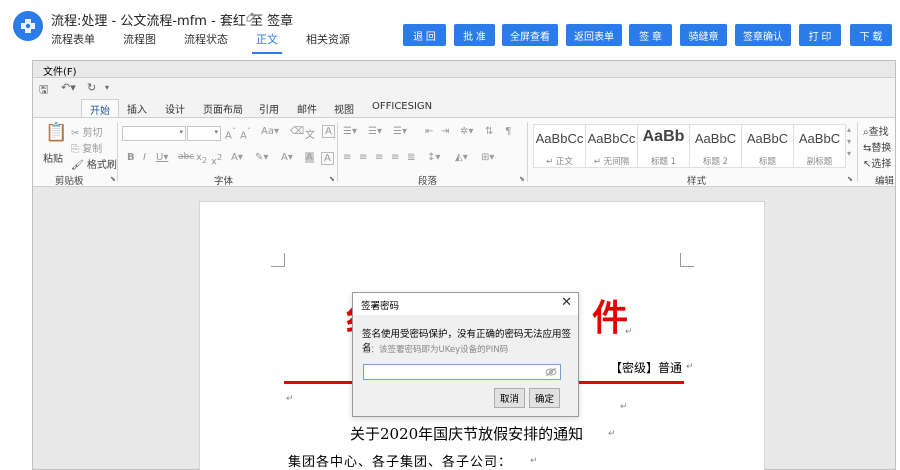 The width and height of the screenshot is (900, 470). What do you see at coordinates (216, 132) in the screenshot?
I see `chevron-down-icon: ▾` at bounding box center [216, 132].